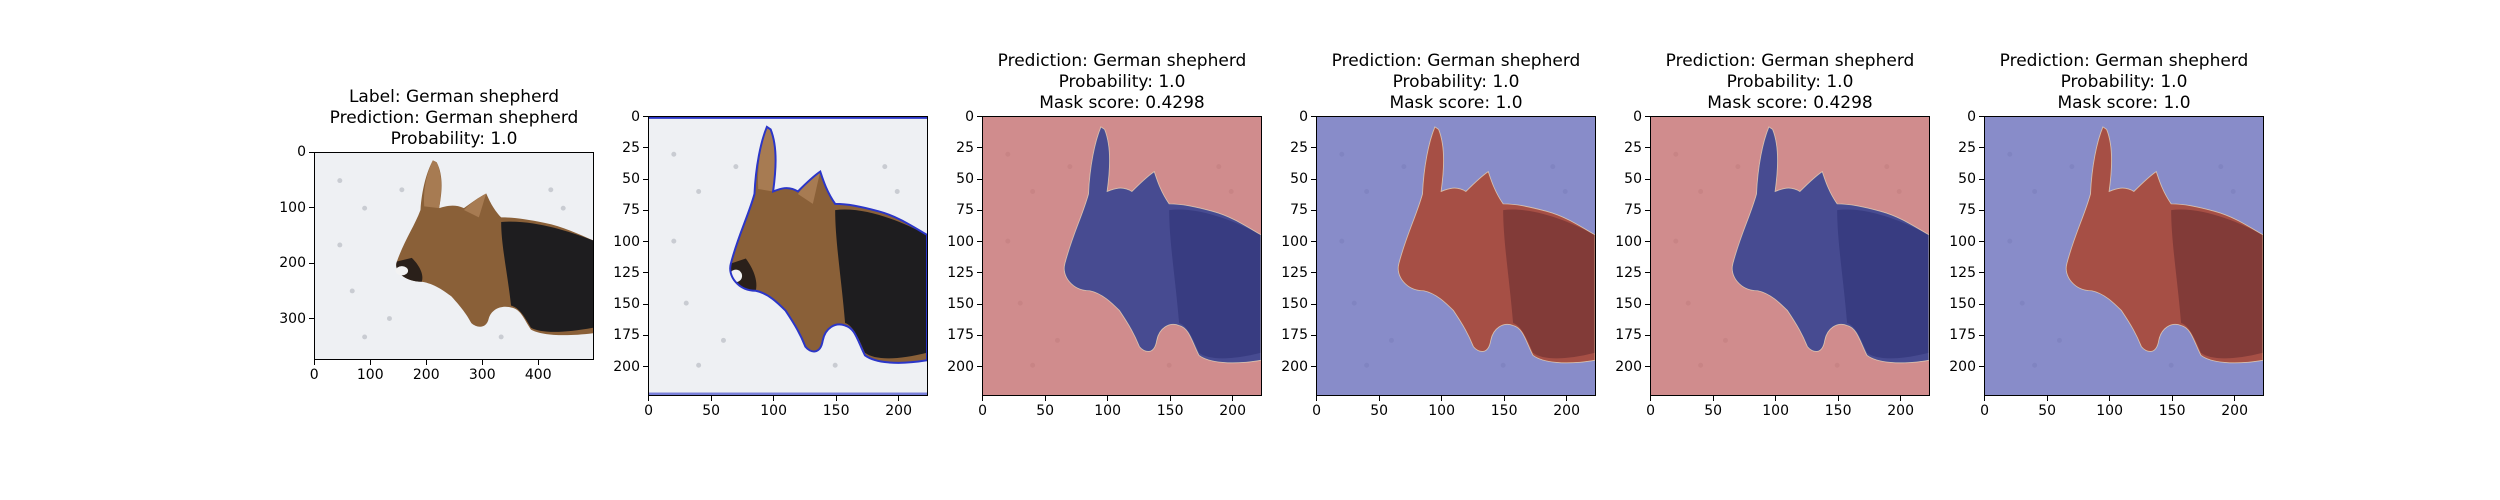  What do you see at coordinates (965, 179) in the screenshot?
I see `y-tick-label: 50` at bounding box center [965, 179].